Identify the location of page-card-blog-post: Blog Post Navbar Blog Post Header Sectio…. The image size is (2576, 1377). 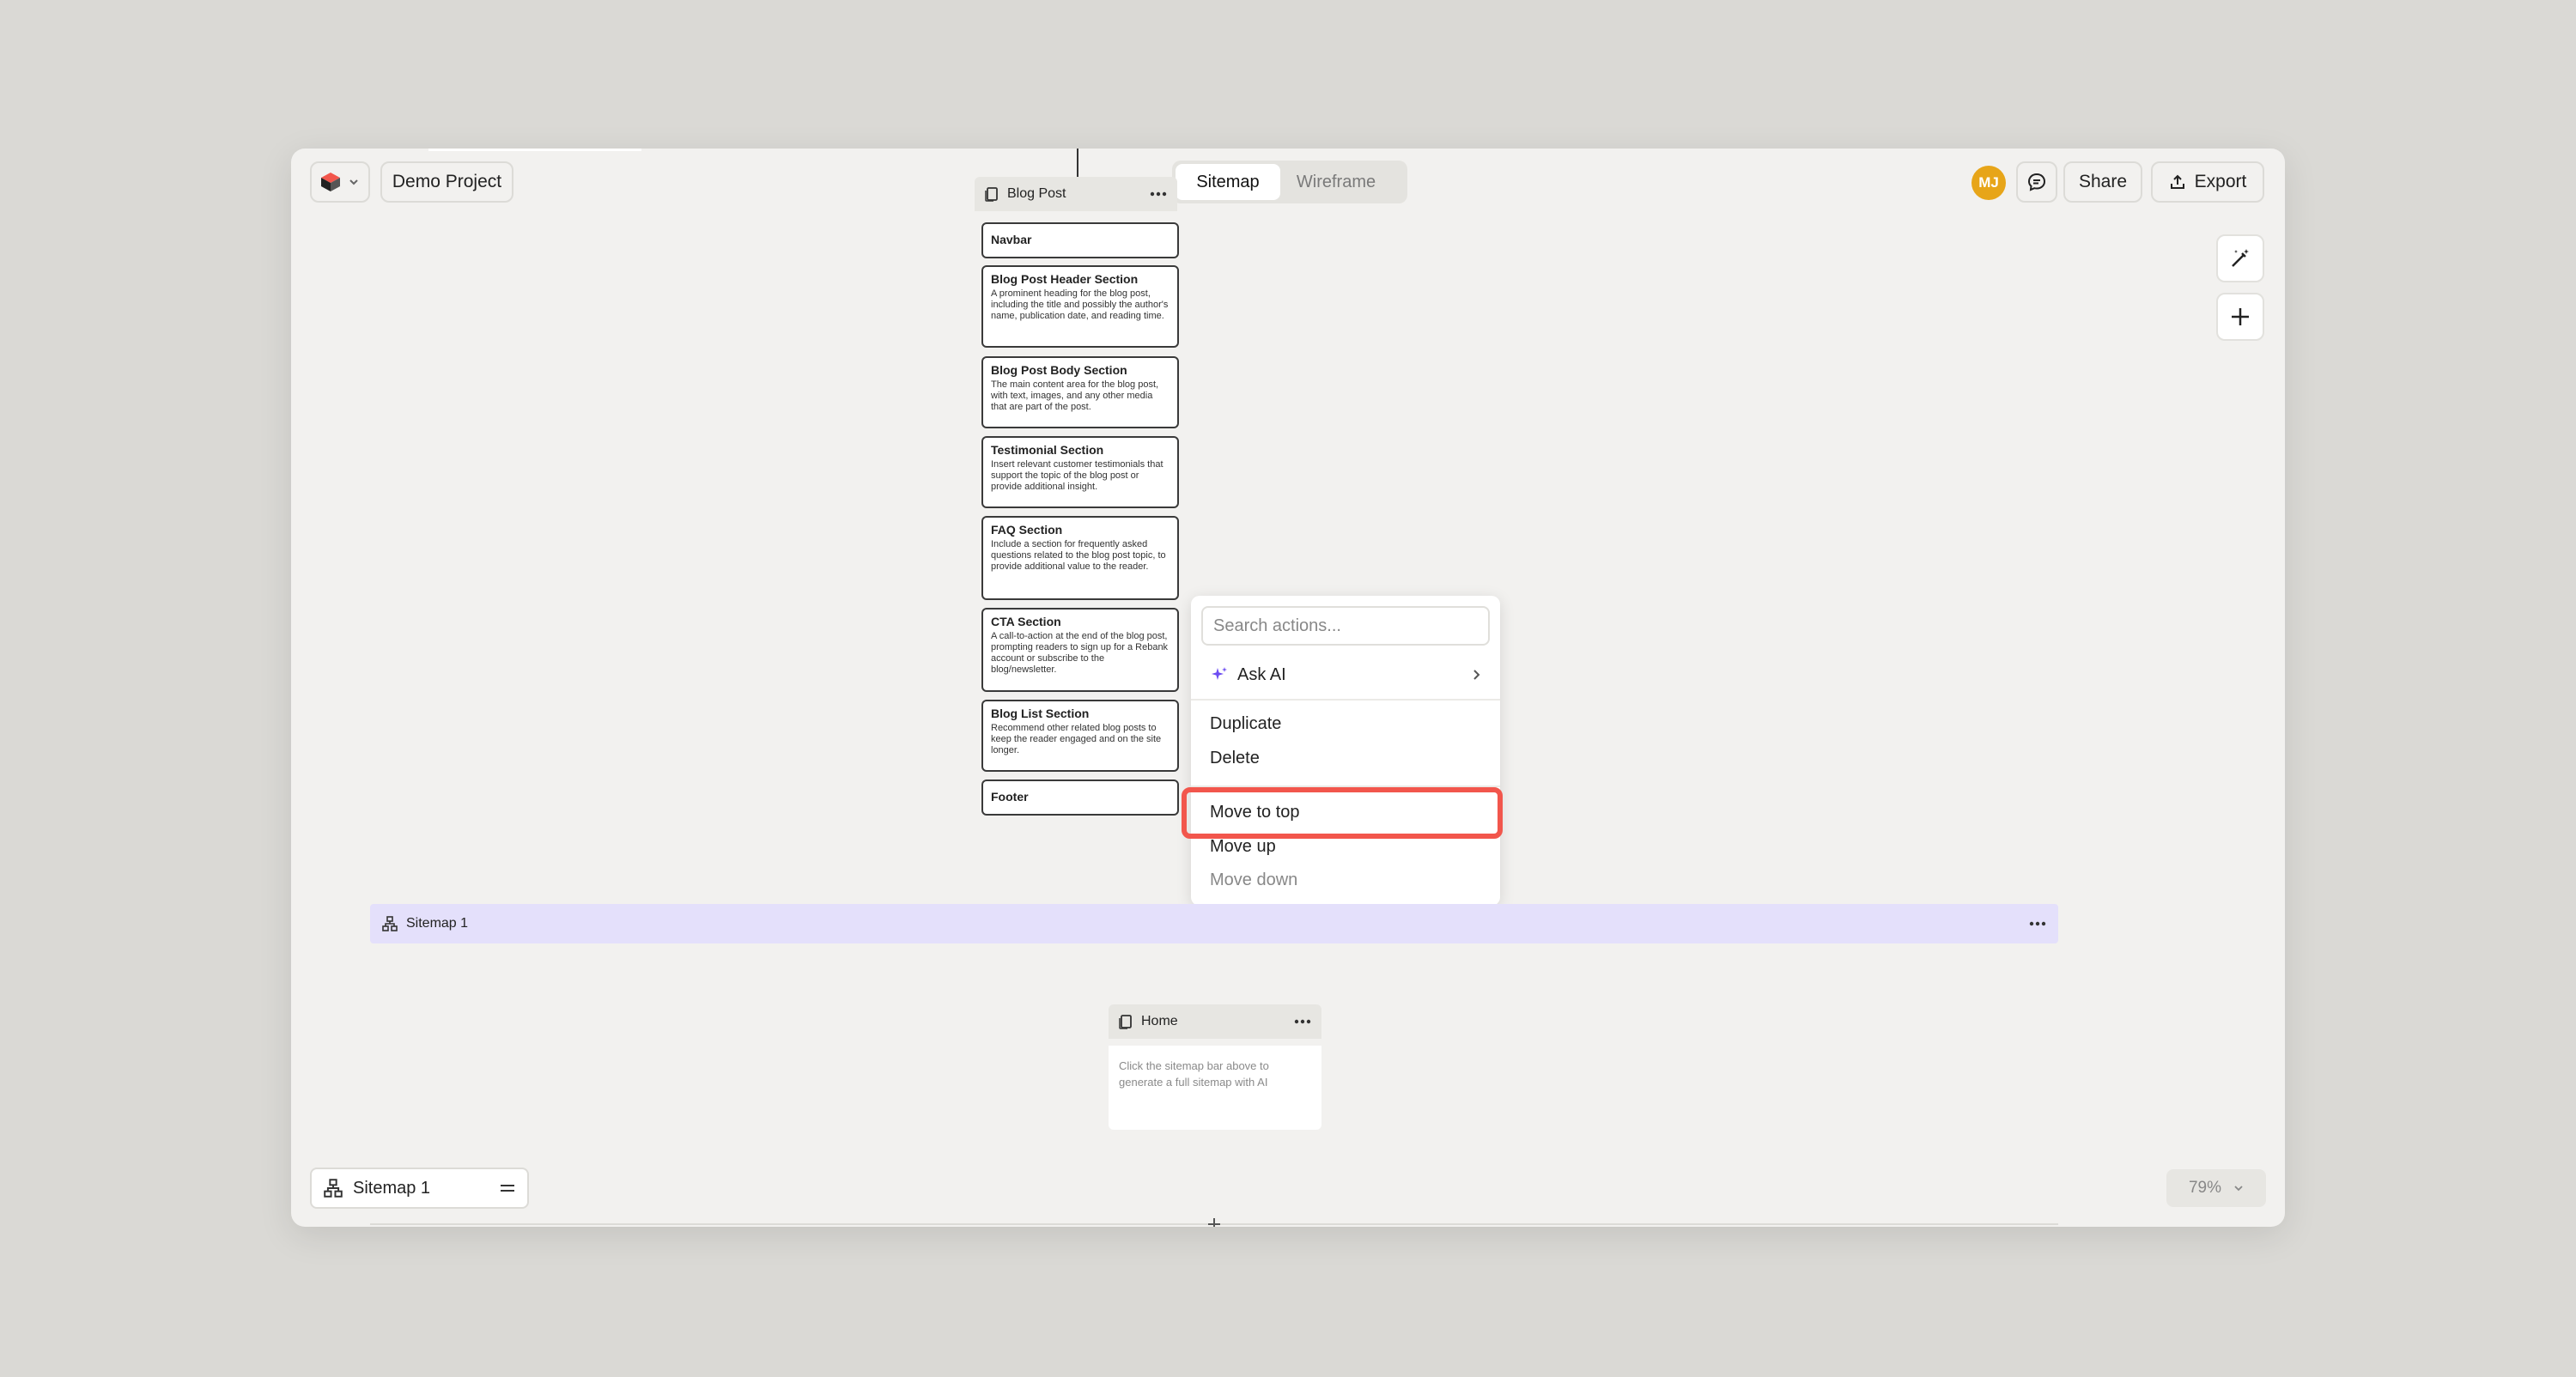
(1077, 502).